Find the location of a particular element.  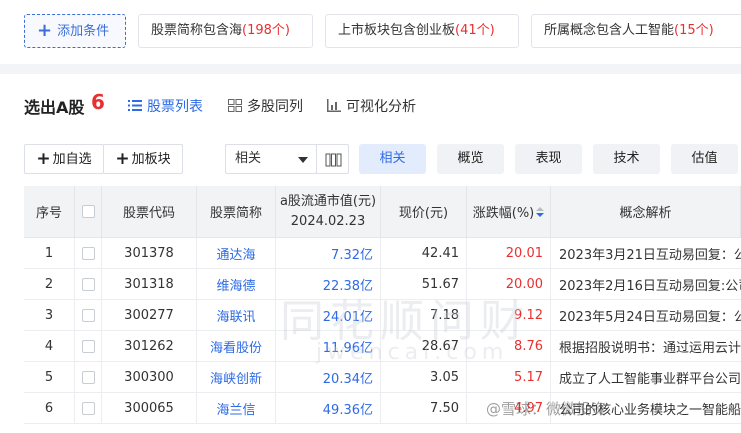

result-count: 6 is located at coordinates (98, 102).